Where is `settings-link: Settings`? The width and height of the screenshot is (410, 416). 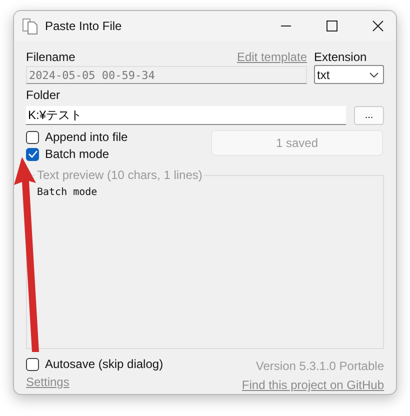
settings-link: Settings is located at coordinates (95, 382).